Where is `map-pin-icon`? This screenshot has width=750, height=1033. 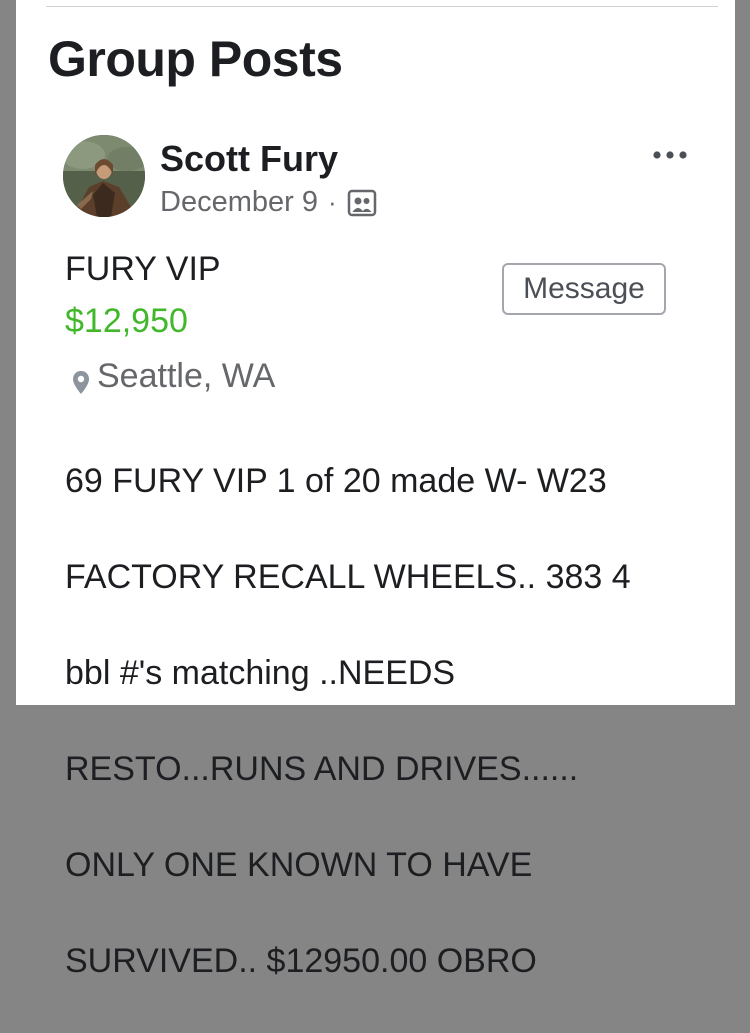 map-pin-icon is located at coordinates (81, 380).